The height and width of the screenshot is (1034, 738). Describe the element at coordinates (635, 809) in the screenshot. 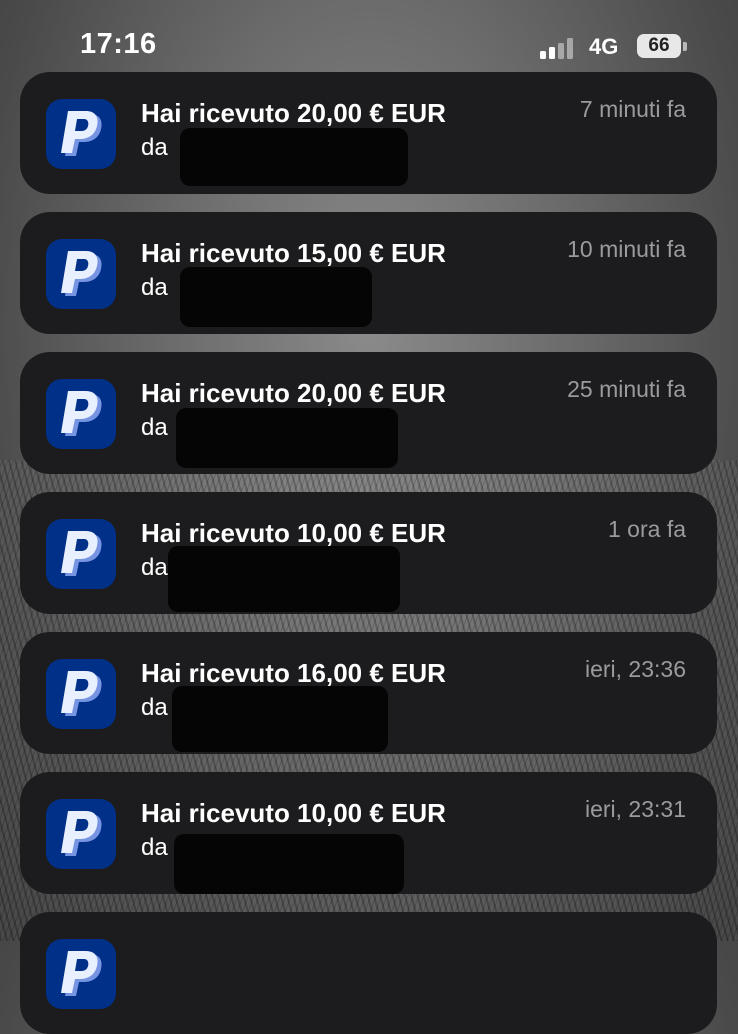

I see `notification-time: ieri, 23:31` at that location.